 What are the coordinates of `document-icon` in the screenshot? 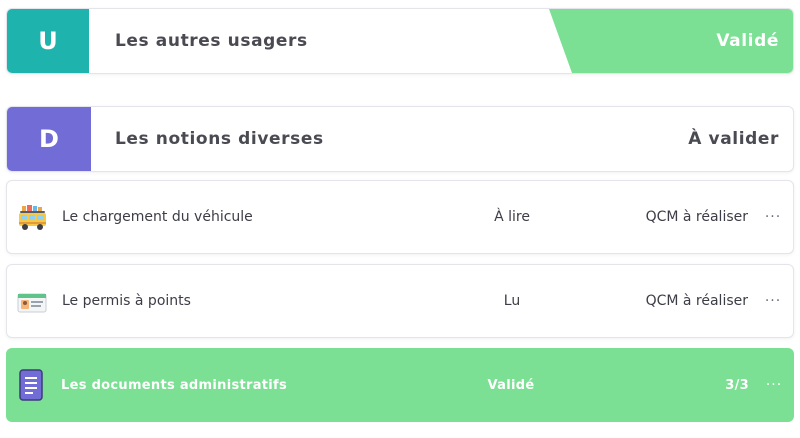 It's located at (31, 384).